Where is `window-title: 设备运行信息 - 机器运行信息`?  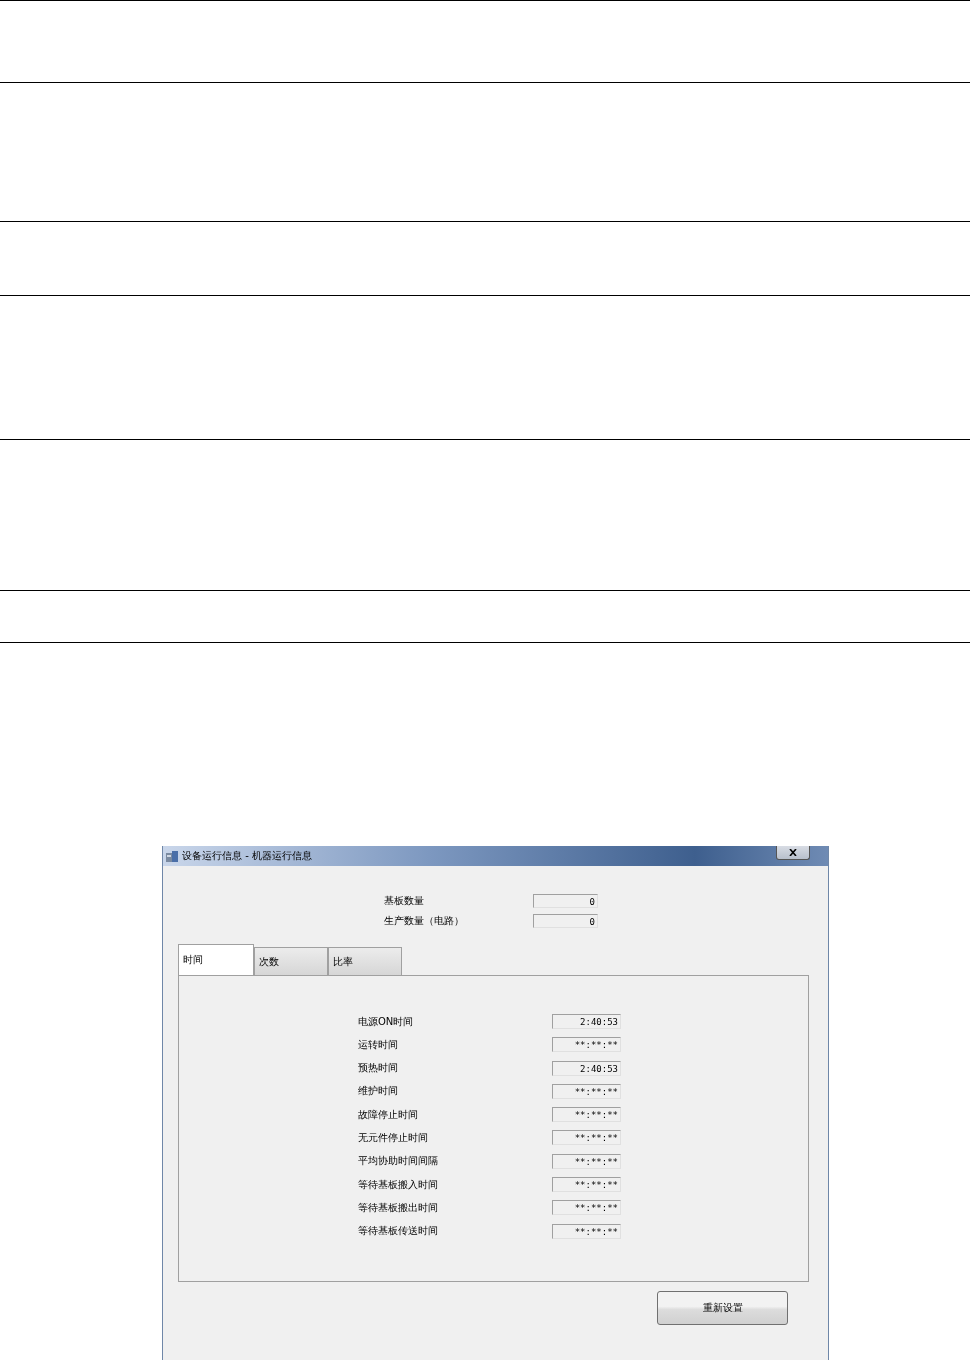 window-title: 设备运行信息 - 机器运行信息 is located at coordinates (247, 856).